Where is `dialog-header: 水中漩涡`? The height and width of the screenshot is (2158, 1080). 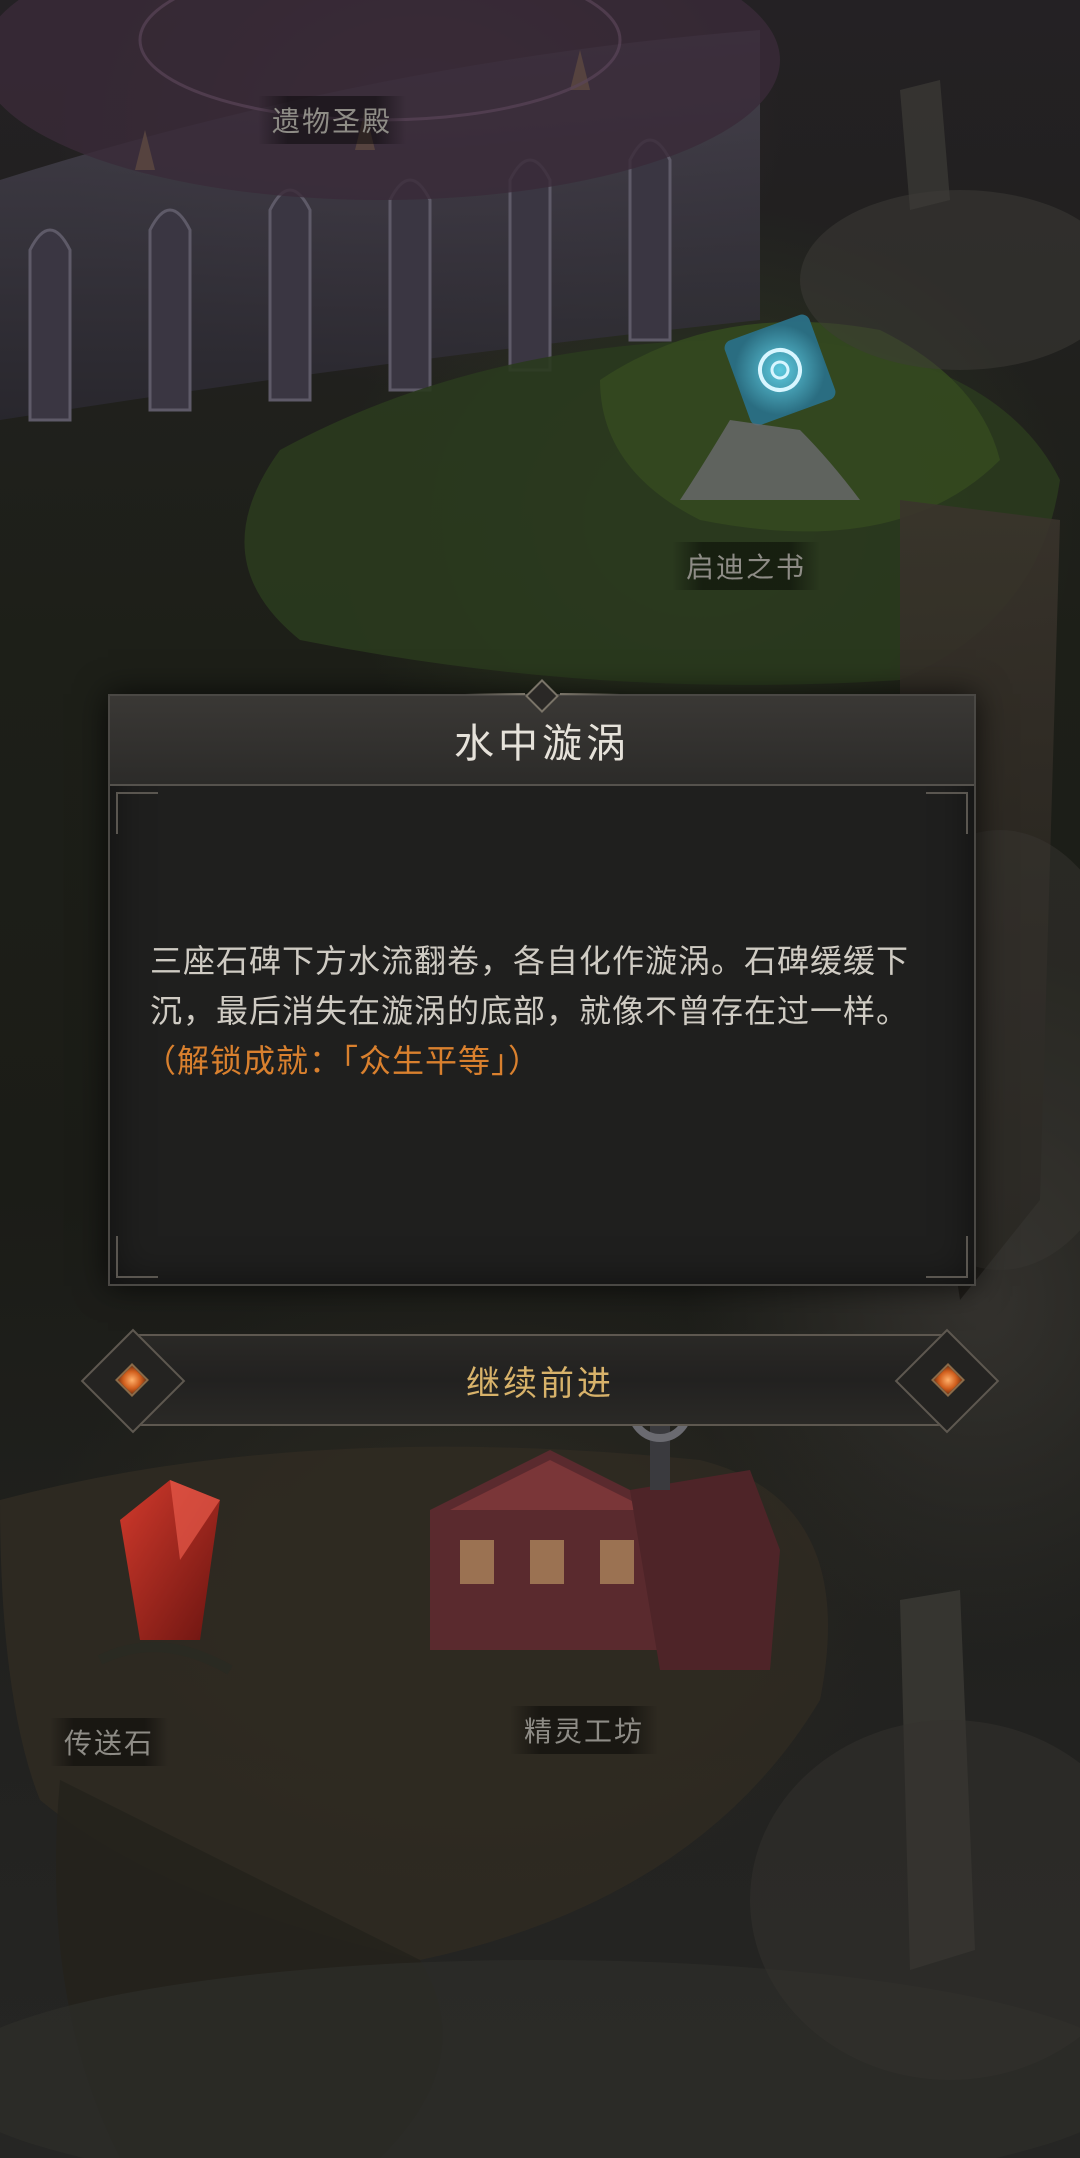 dialog-header: 水中漩涡 is located at coordinates (542, 732).